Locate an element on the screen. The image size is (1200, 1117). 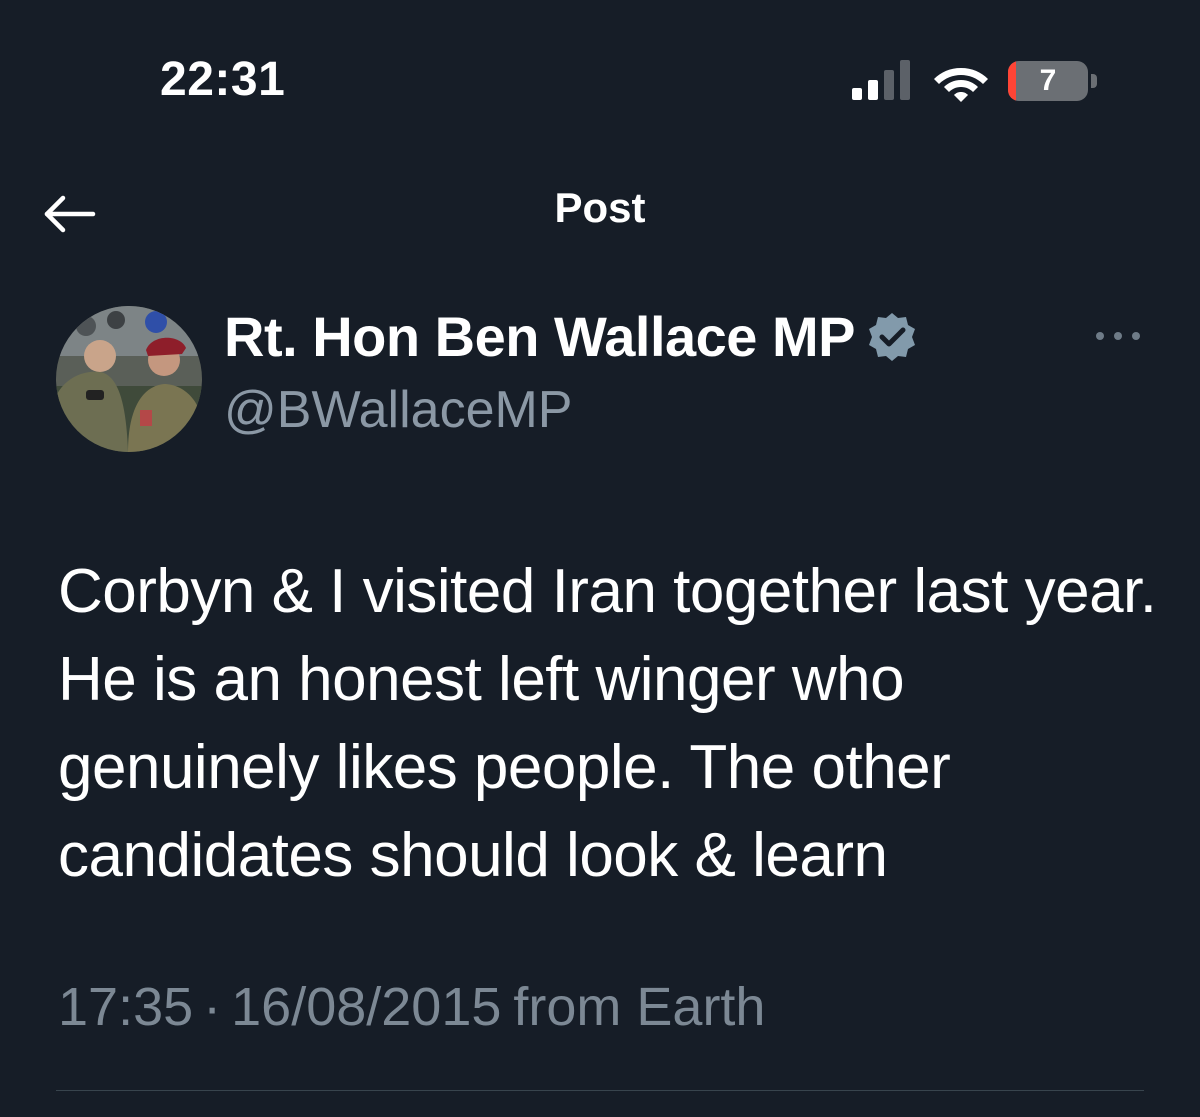
more-options-button is located at coordinates (1118, 336).